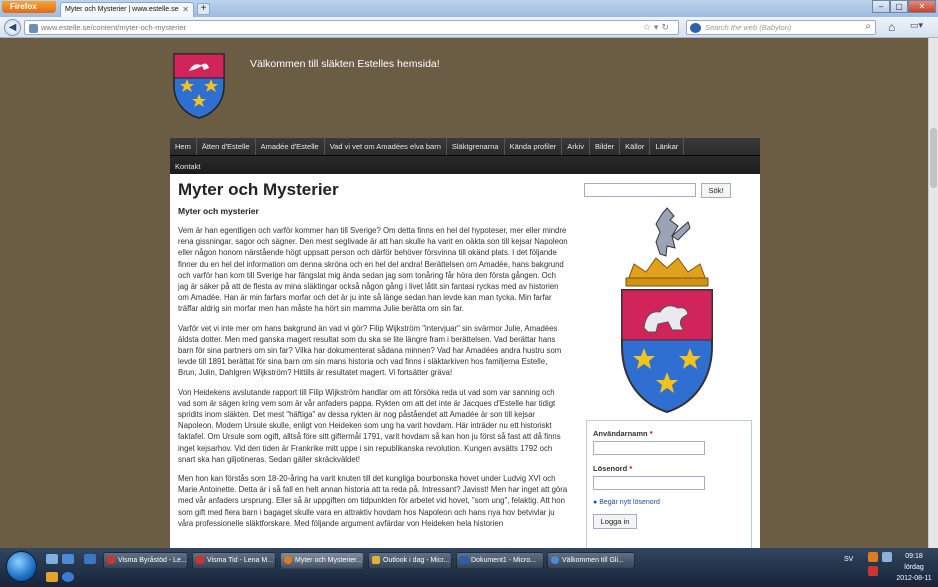 This screenshot has height=587, width=938. I want to click on password-label: Lösenord *, so click(613, 468).